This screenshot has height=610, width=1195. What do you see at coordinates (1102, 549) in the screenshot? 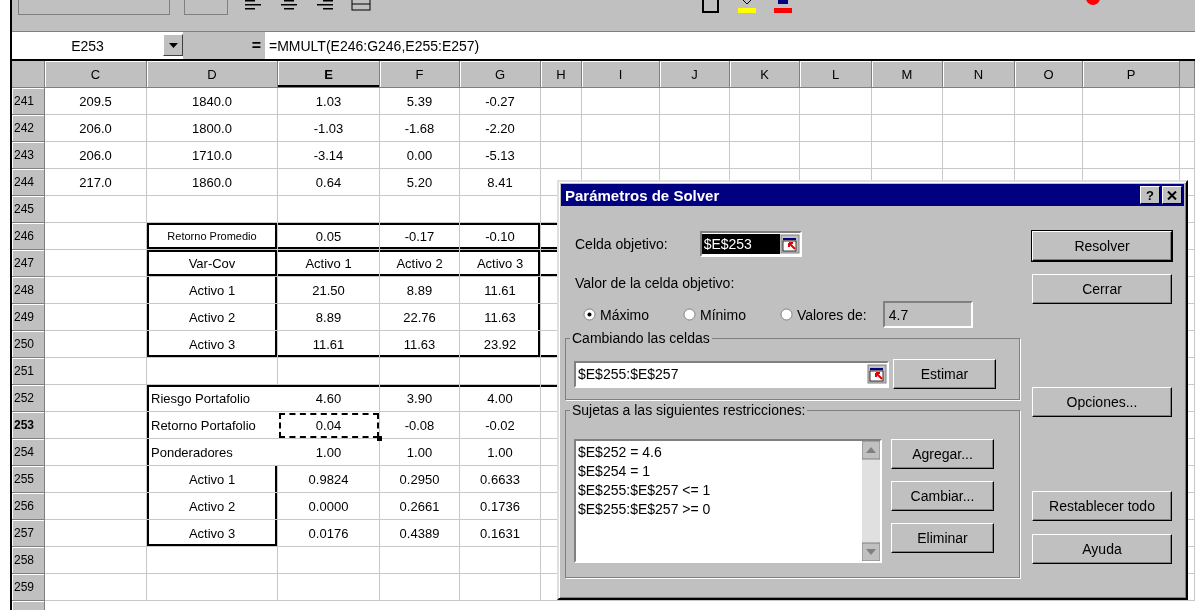
I see `dialog-button: Ayuda` at bounding box center [1102, 549].